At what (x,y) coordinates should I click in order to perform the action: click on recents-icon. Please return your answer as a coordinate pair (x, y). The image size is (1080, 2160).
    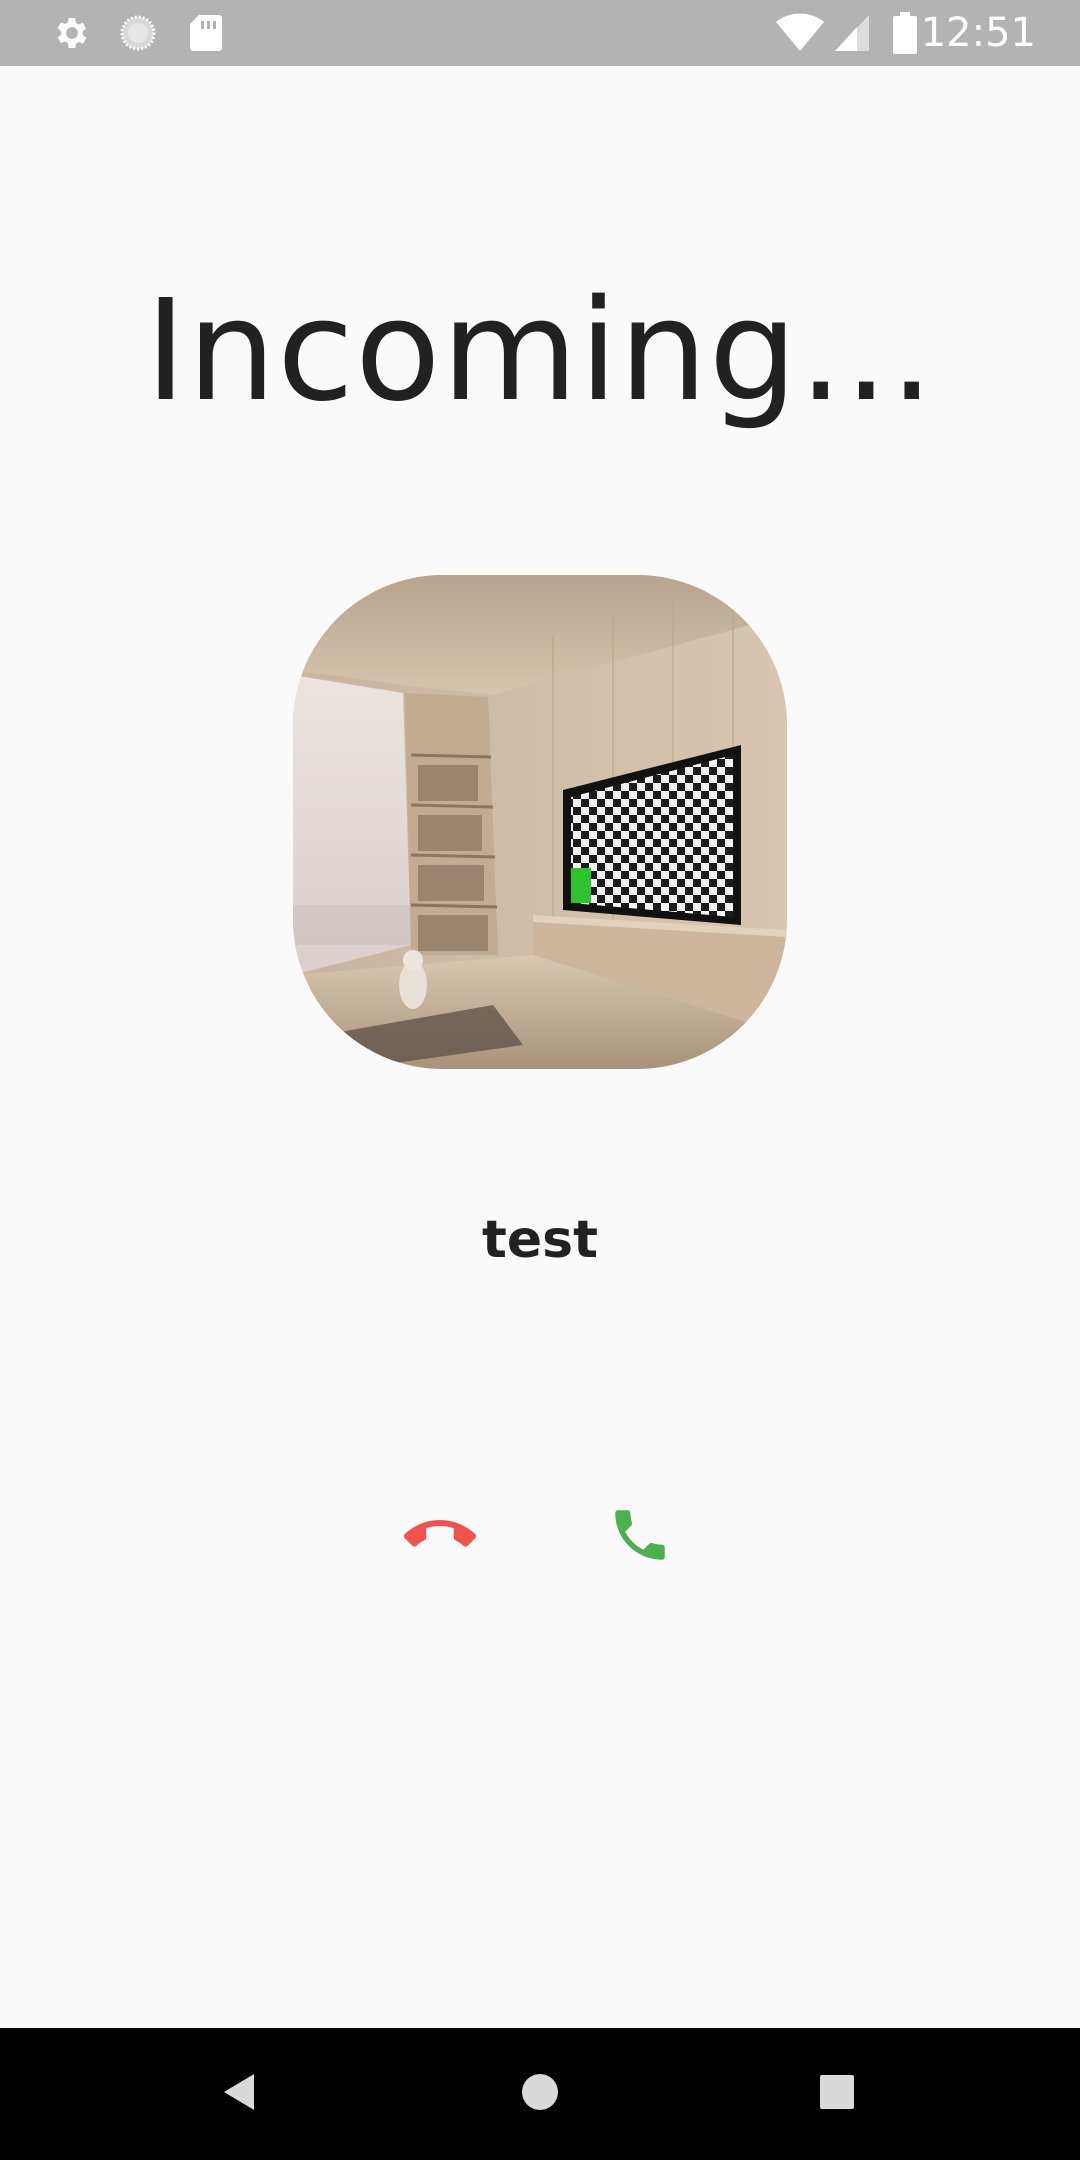
    Looking at the image, I should click on (837, 2094).